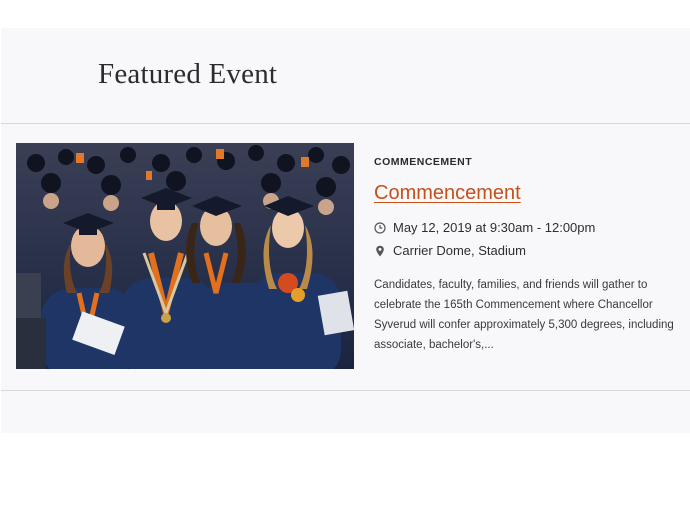 The image size is (690, 517). I want to click on divider-top, so click(345, 123).